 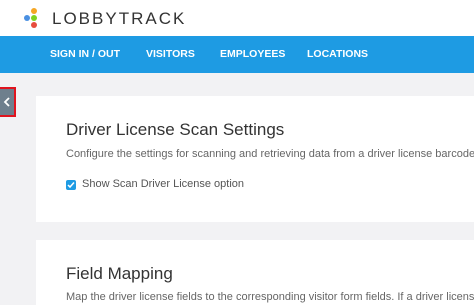 I want to click on sidebar-toggle-button, so click(x=8, y=102).